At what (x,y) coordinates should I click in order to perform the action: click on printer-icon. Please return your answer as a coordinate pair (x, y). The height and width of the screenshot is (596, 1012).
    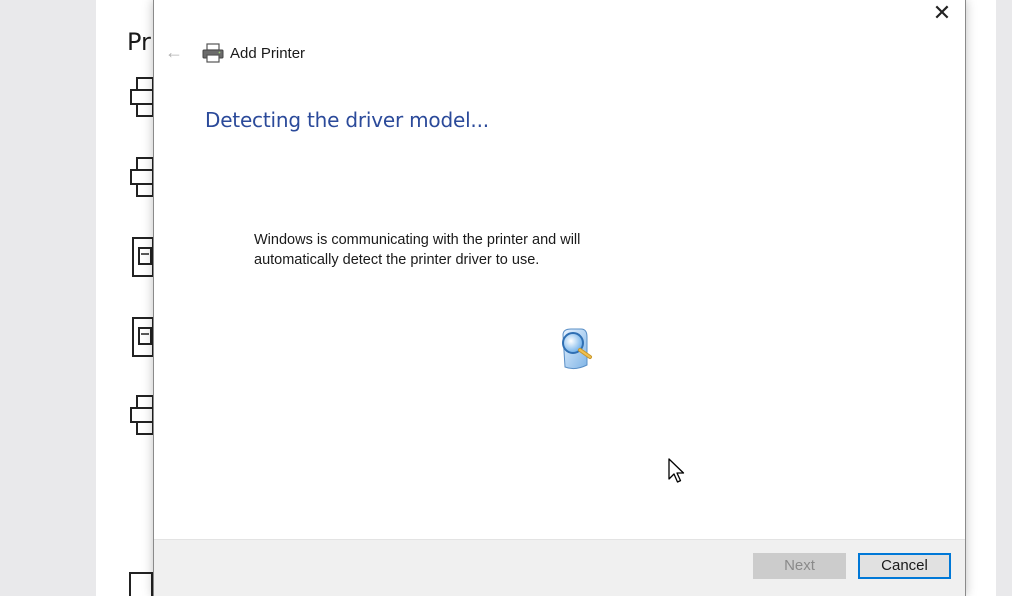
    Looking at the image, I should click on (213, 55).